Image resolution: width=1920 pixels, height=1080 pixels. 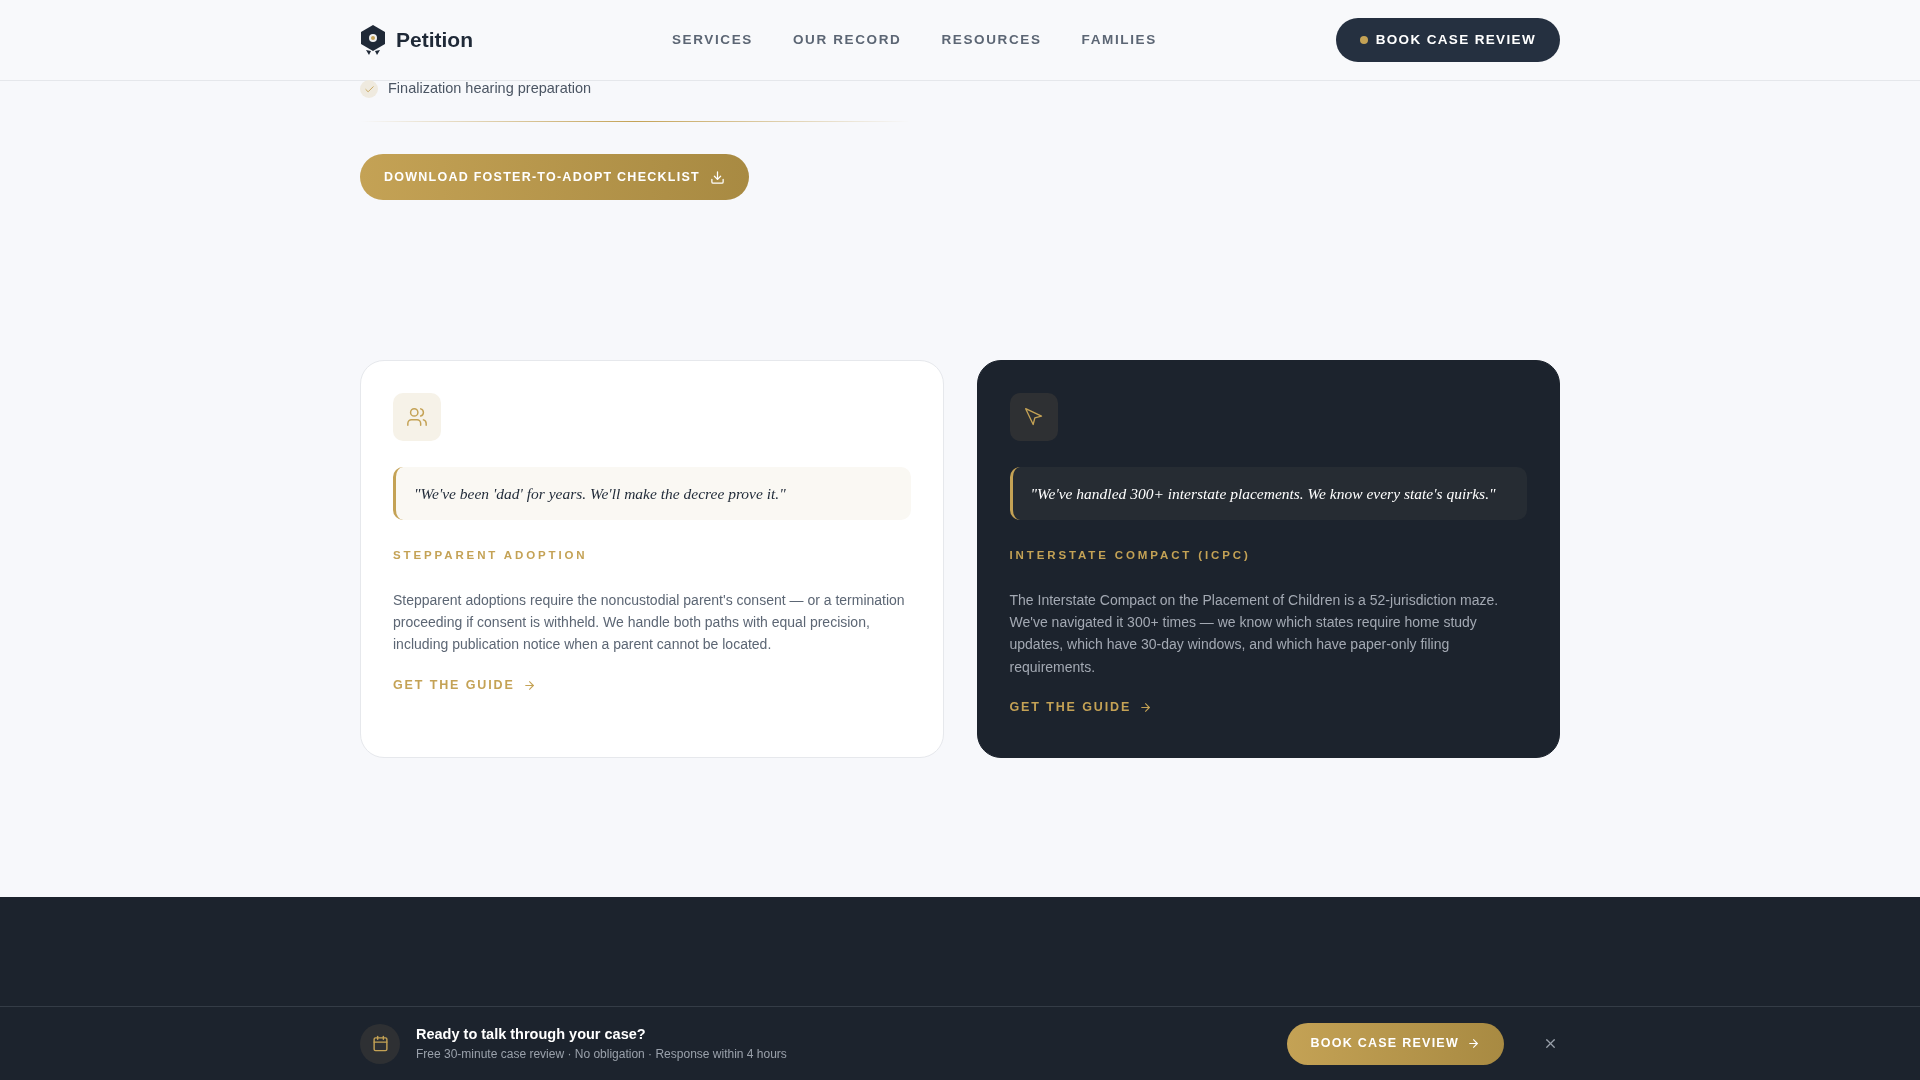 I want to click on banner-title: Ready to talk through your case?, so click(x=531, y=1034).